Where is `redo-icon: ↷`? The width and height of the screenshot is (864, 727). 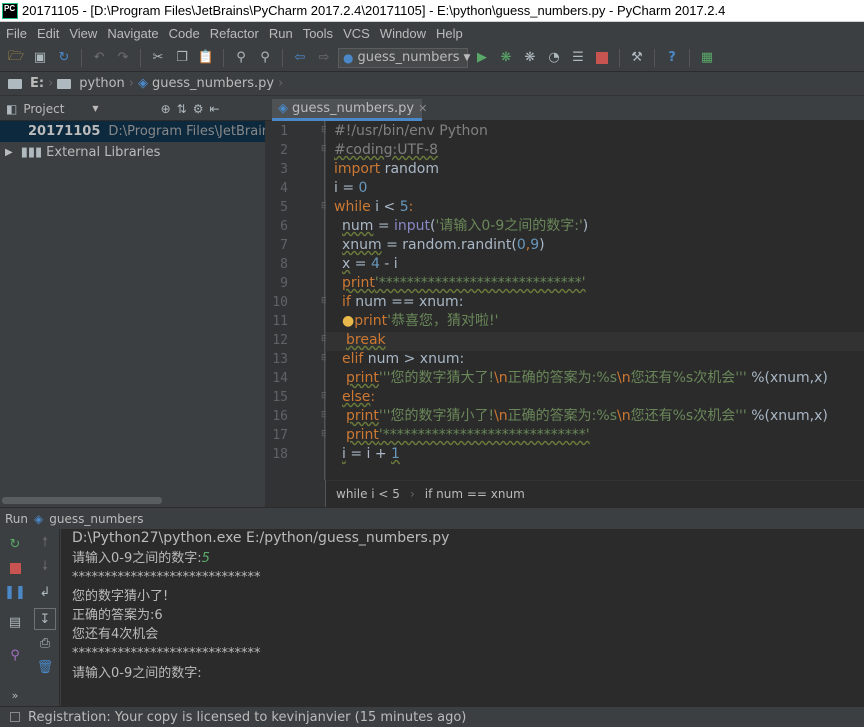 redo-icon: ↷ is located at coordinates (123, 58).